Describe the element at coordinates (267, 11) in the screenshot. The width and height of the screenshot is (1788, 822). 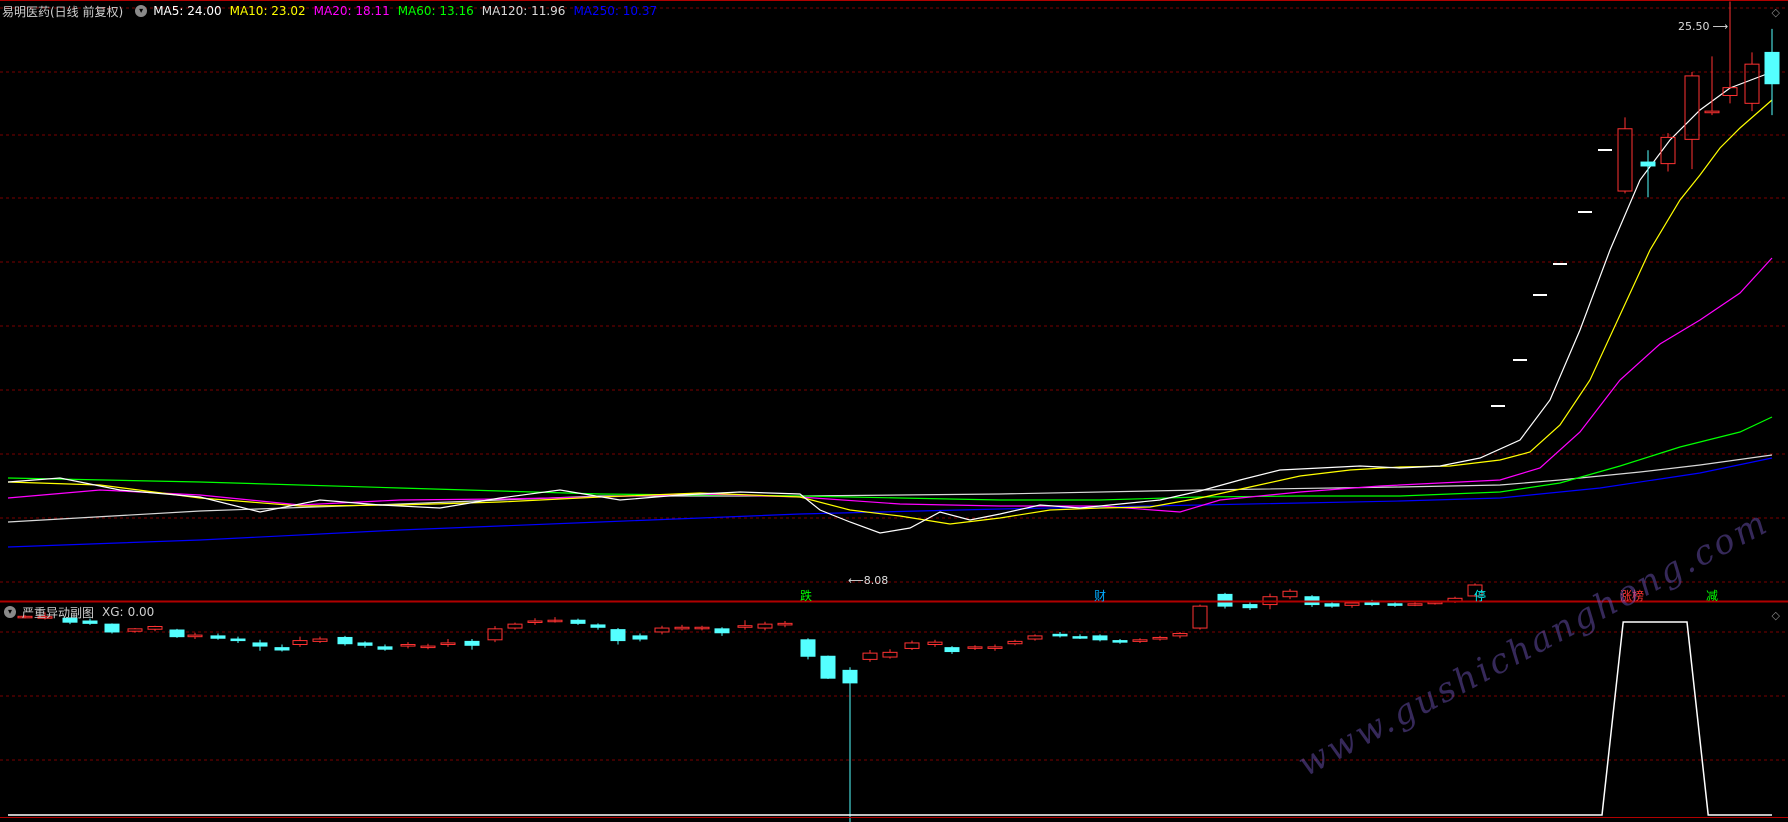
I see `ma-indicator-1: MA10: 23.02` at that location.